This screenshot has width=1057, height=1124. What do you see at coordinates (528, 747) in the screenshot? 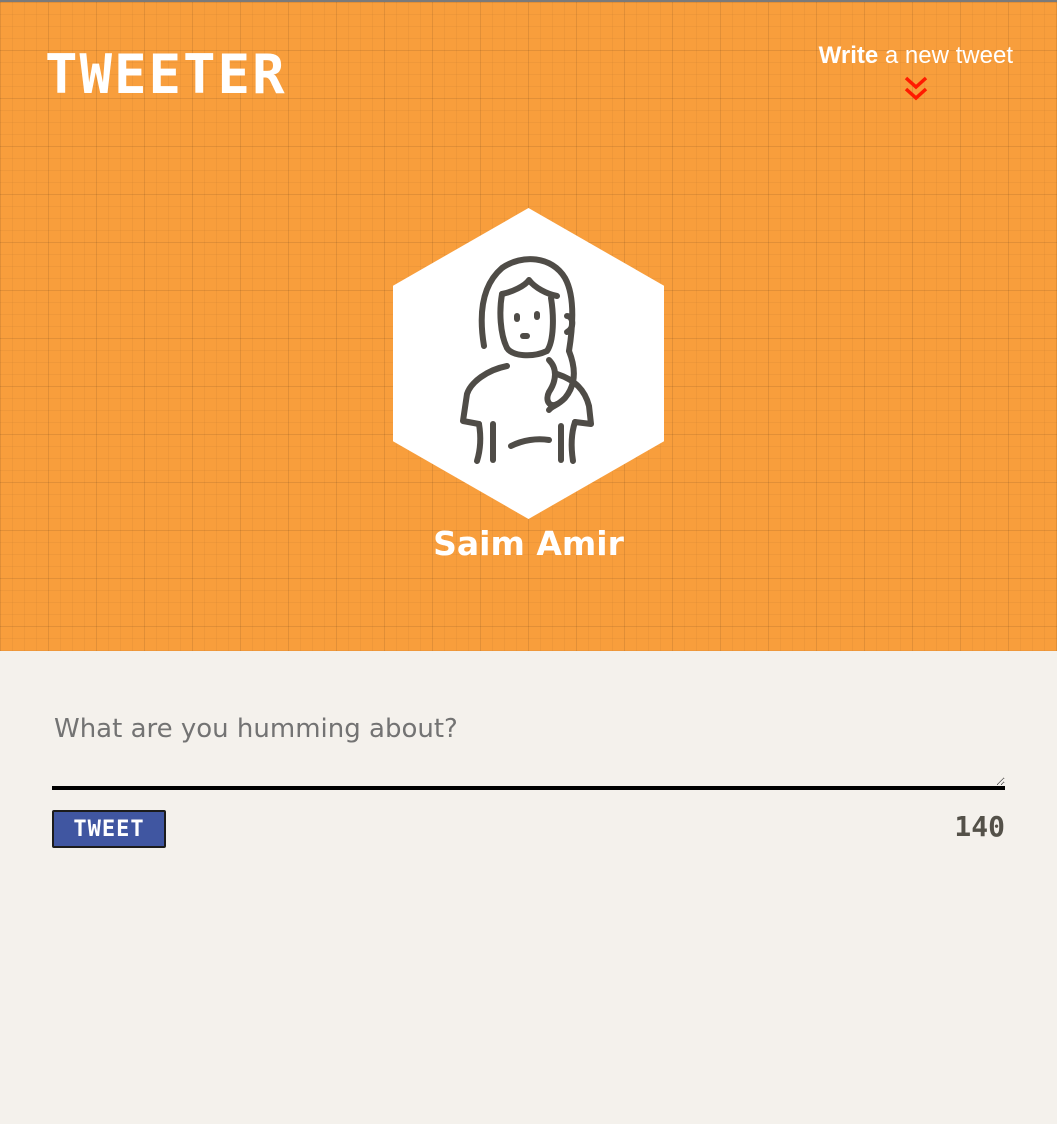
I see `tweet-text-input` at bounding box center [528, 747].